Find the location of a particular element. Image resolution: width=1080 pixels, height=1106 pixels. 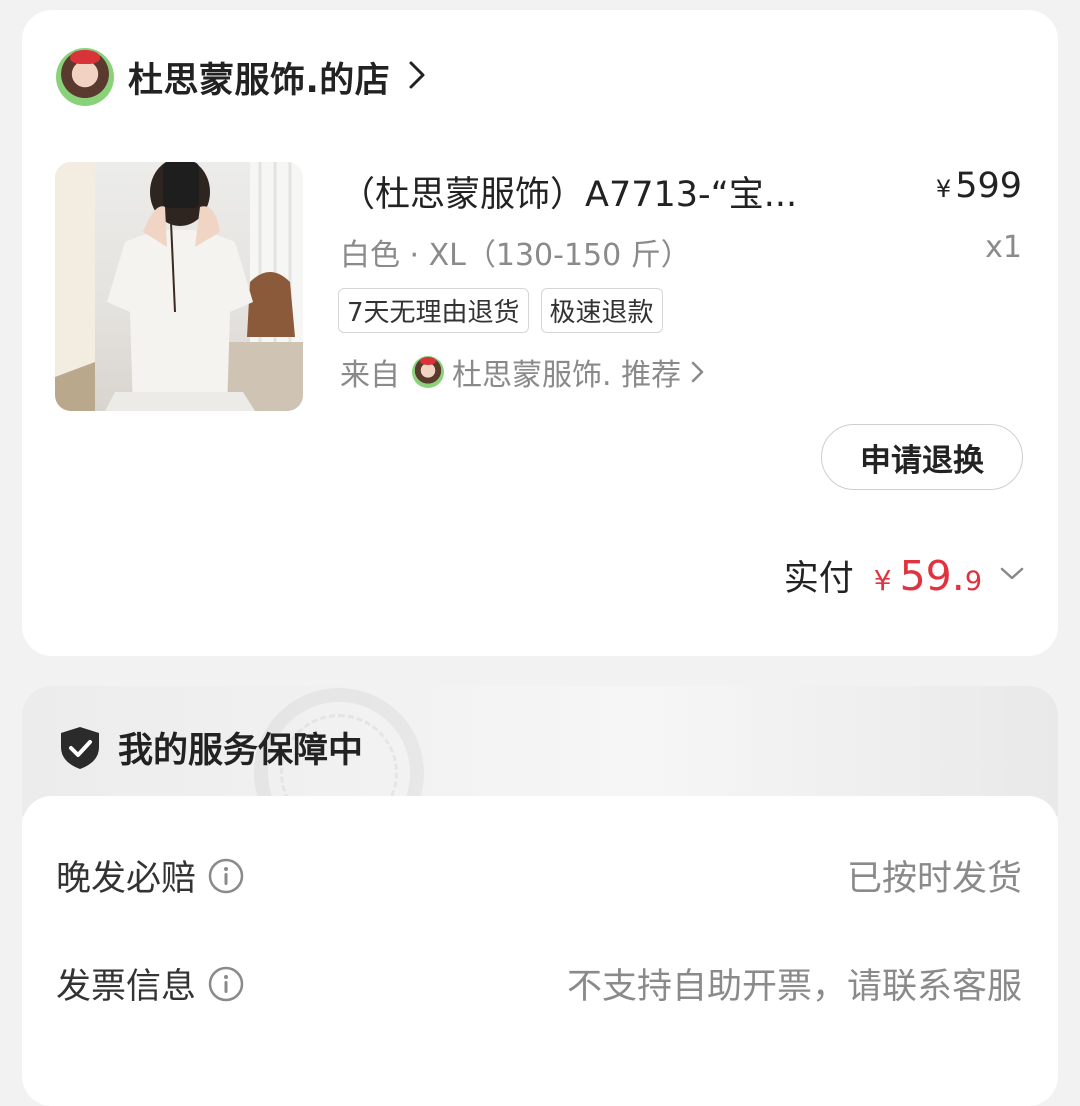

chevron-down-icon is located at coordinates (1012, 575).